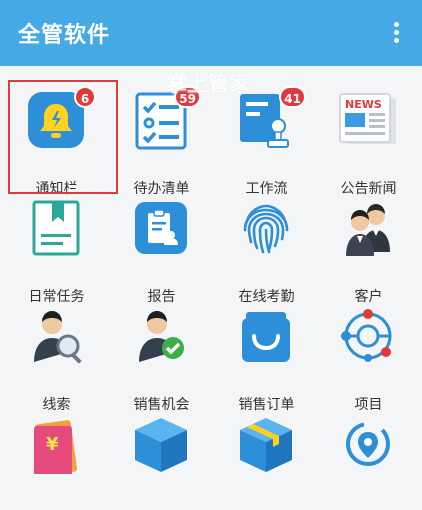 This screenshot has width=422, height=510. What do you see at coordinates (211, 33) in the screenshot?
I see `app-bar: 全管软件` at bounding box center [211, 33].